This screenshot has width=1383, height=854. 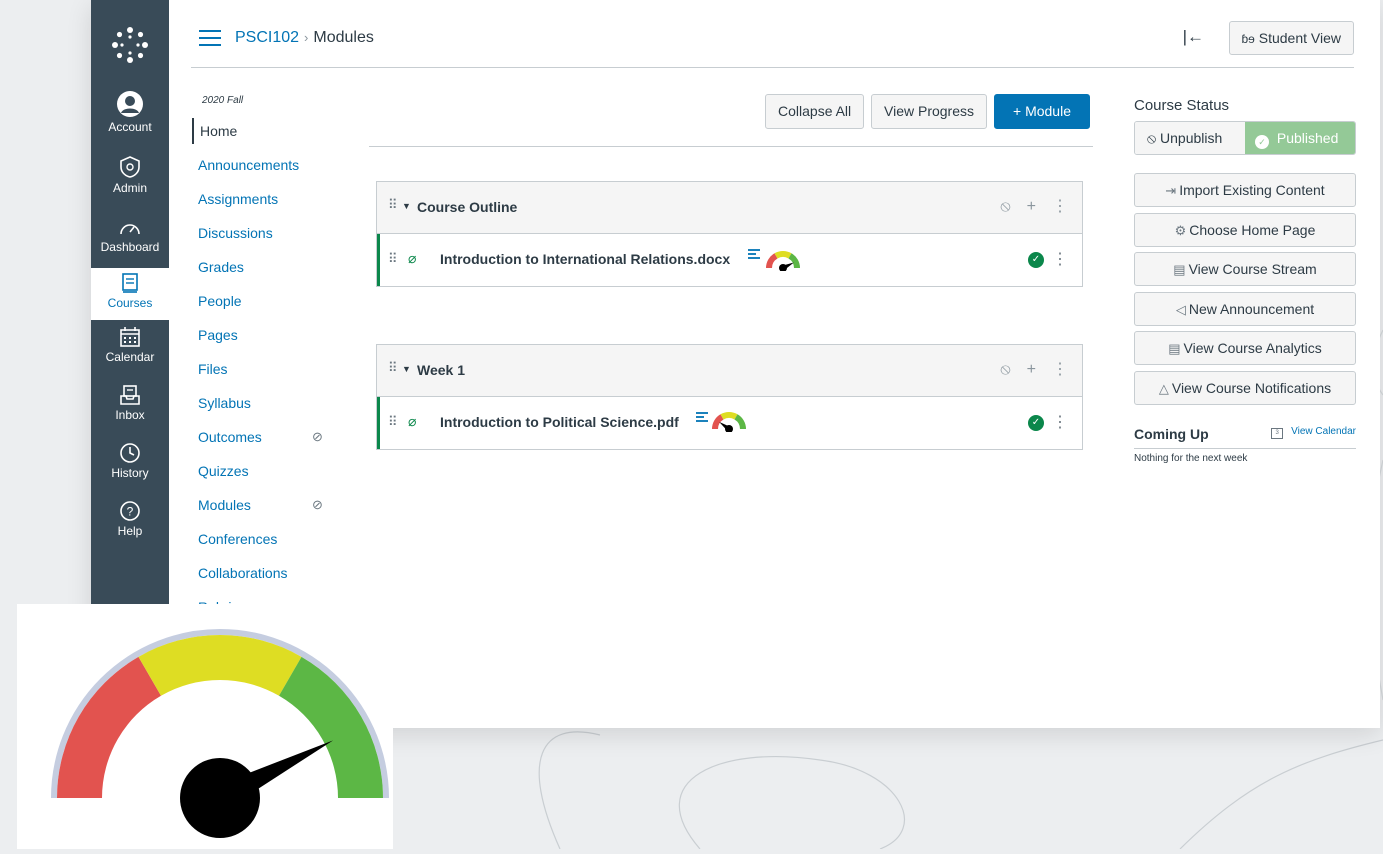 I want to click on course-nav-quizzes: Quizzes, so click(x=267, y=475).